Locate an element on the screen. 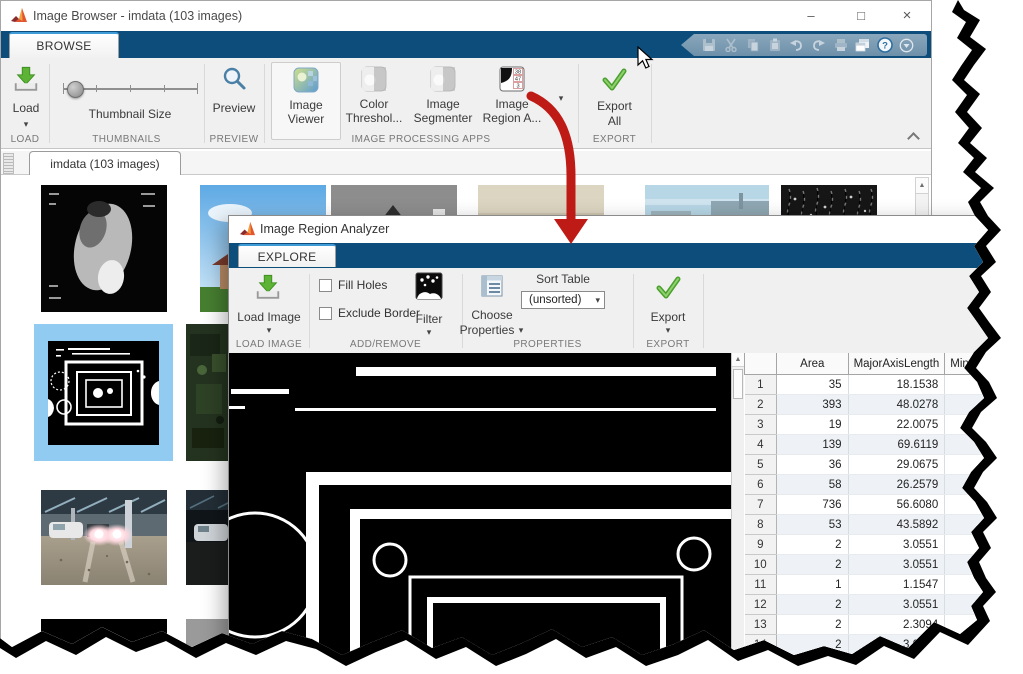 The image size is (1023, 674). table-row: 4 139 69.6119 is located at coordinates (866, 444).